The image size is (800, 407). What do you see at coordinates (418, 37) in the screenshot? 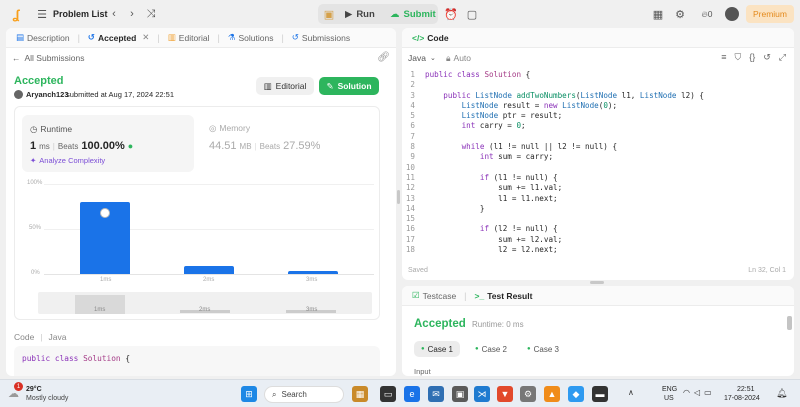
I see `code-brackets-icon: </>` at bounding box center [418, 37].